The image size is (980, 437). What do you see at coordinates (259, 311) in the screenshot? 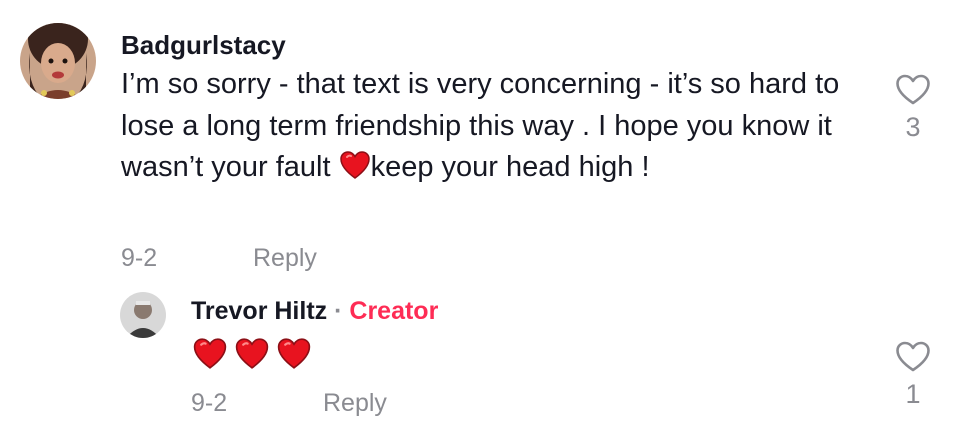
I see `reply-username: Trevor Hiltz` at bounding box center [259, 311].